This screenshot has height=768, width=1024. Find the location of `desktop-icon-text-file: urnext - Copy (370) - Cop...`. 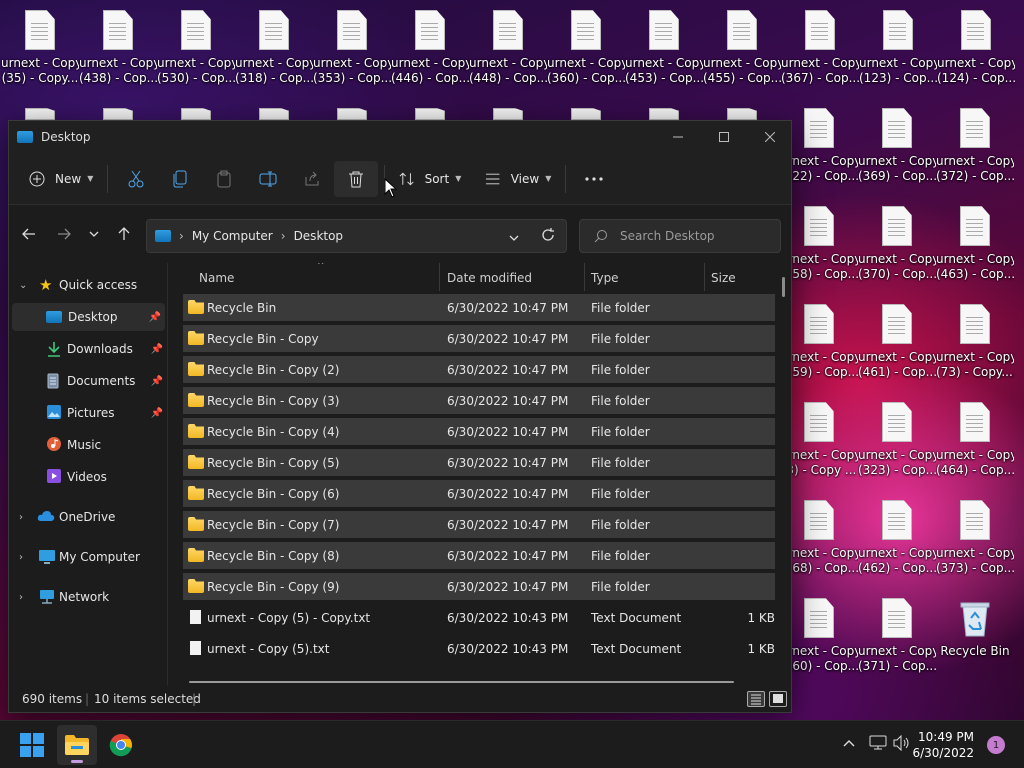

desktop-icon-text-file: urnext - Copy (370) - Cop... is located at coordinates (897, 246).